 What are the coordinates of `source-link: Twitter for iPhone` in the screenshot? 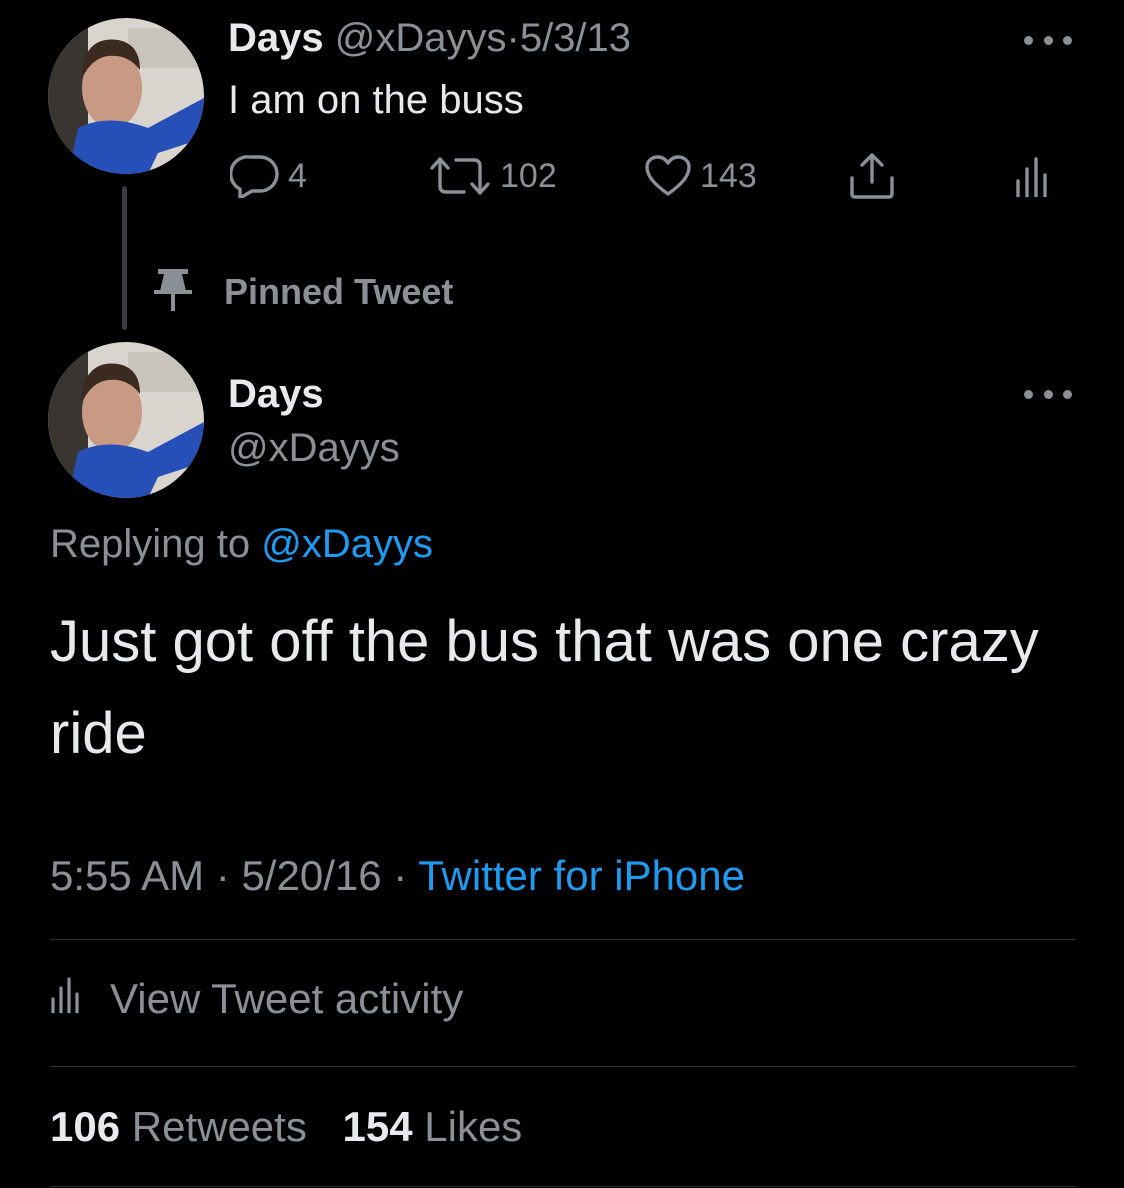 It's located at (581, 875).